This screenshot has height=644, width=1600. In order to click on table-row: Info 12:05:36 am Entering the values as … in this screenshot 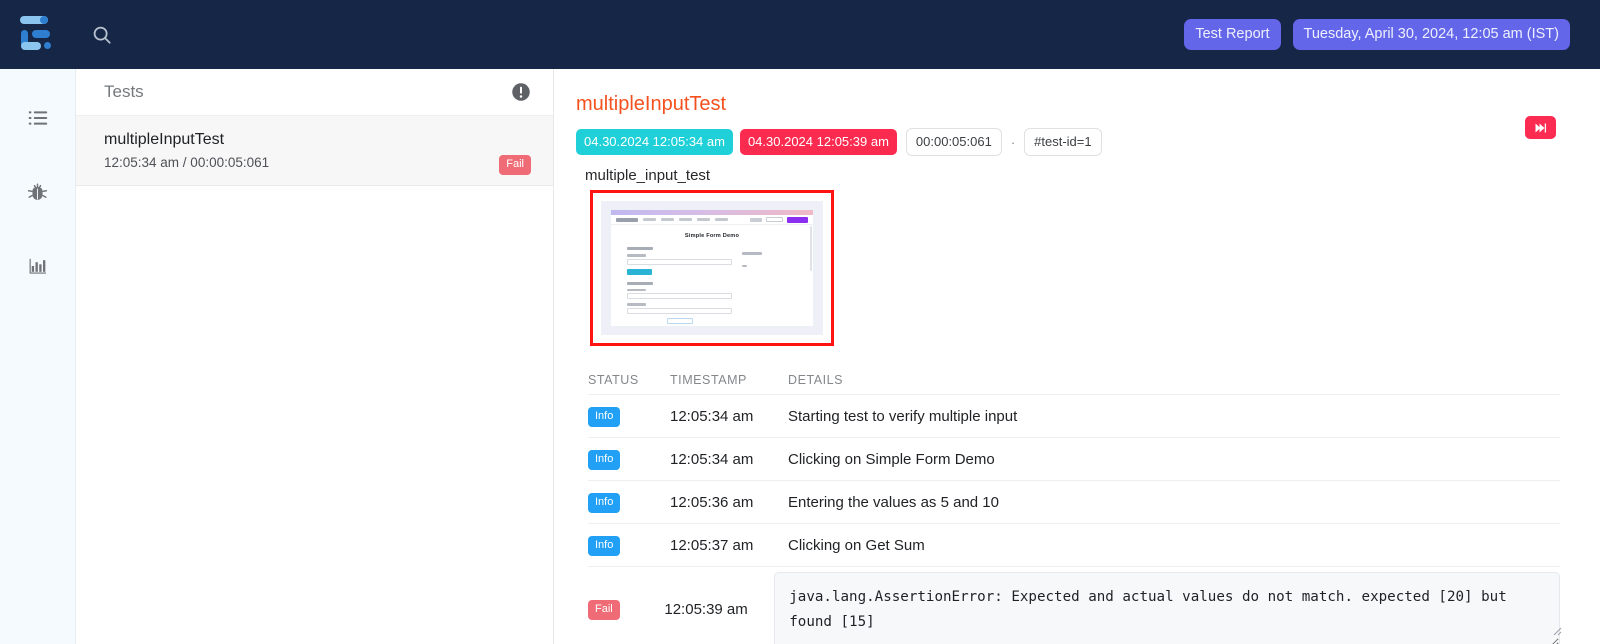, I will do `click(1074, 501)`.